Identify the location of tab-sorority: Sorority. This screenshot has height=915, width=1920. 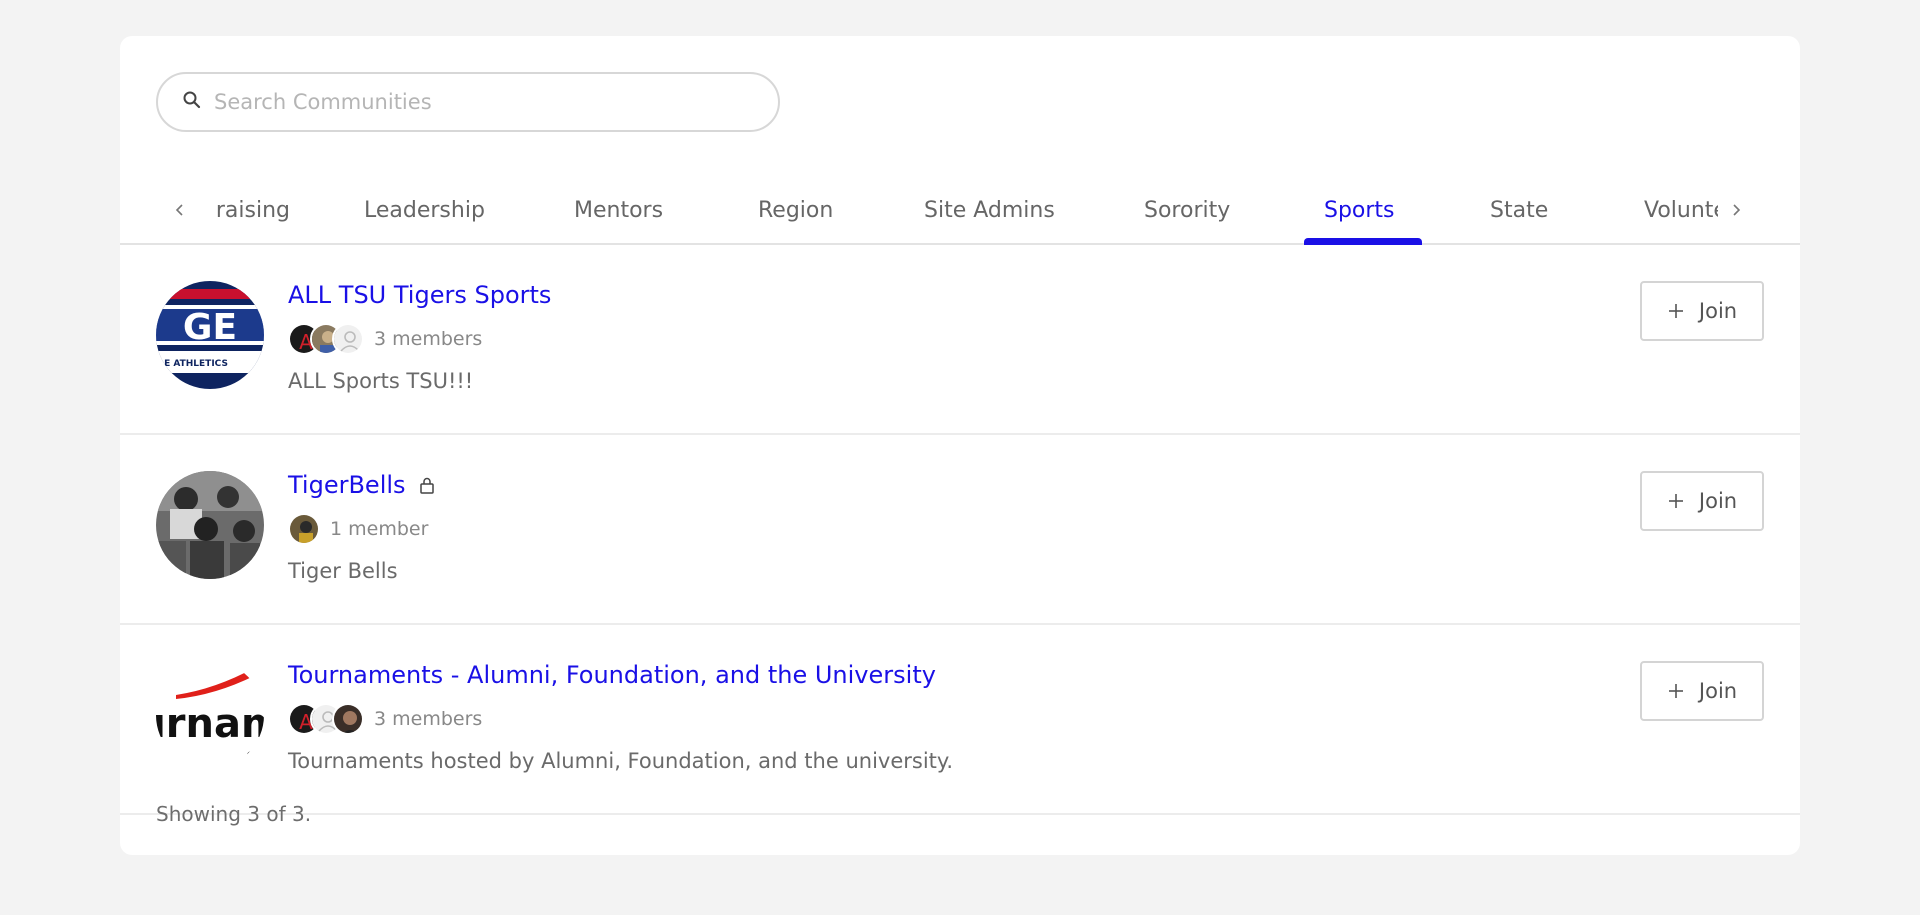
(1187, 210).